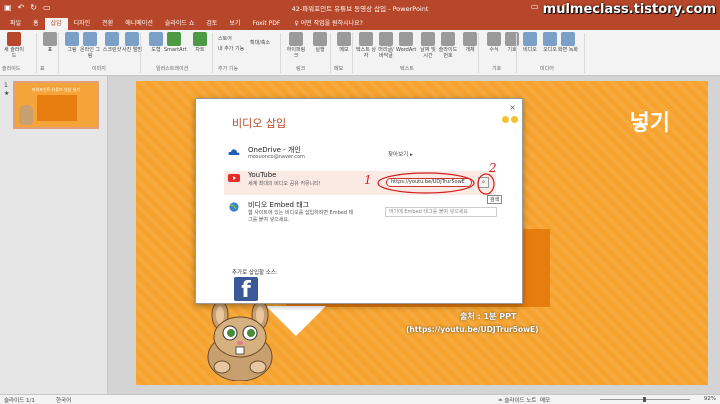 This screenshot has height=404, width=720. I want to click on frown-icon, so click(514, 119).